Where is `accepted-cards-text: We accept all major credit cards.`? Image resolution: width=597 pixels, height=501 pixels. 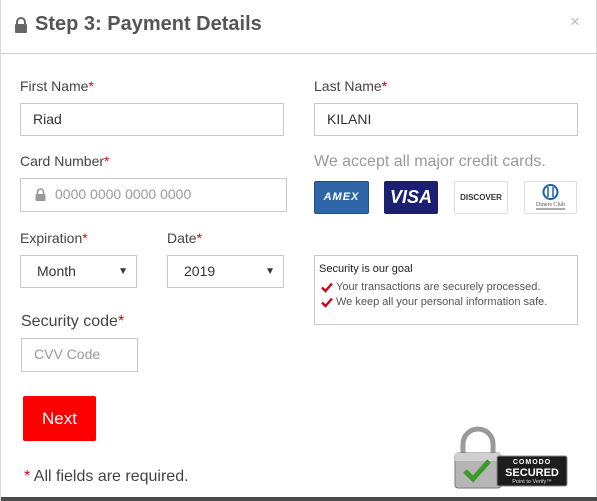 accepted-cards-text: We accept all major credit cards. is located at coordinates (430, 161).